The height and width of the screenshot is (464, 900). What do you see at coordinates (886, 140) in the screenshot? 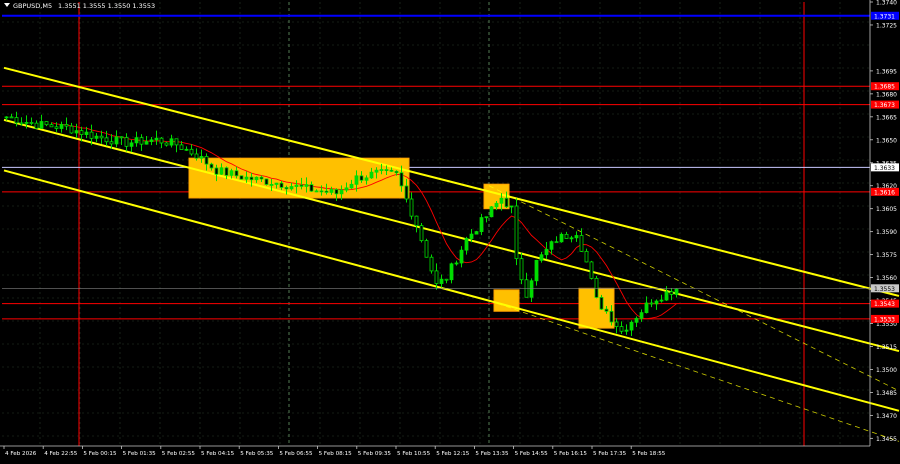
I see `price-tick-label: 1.3650` at bounding box center [886, 140].